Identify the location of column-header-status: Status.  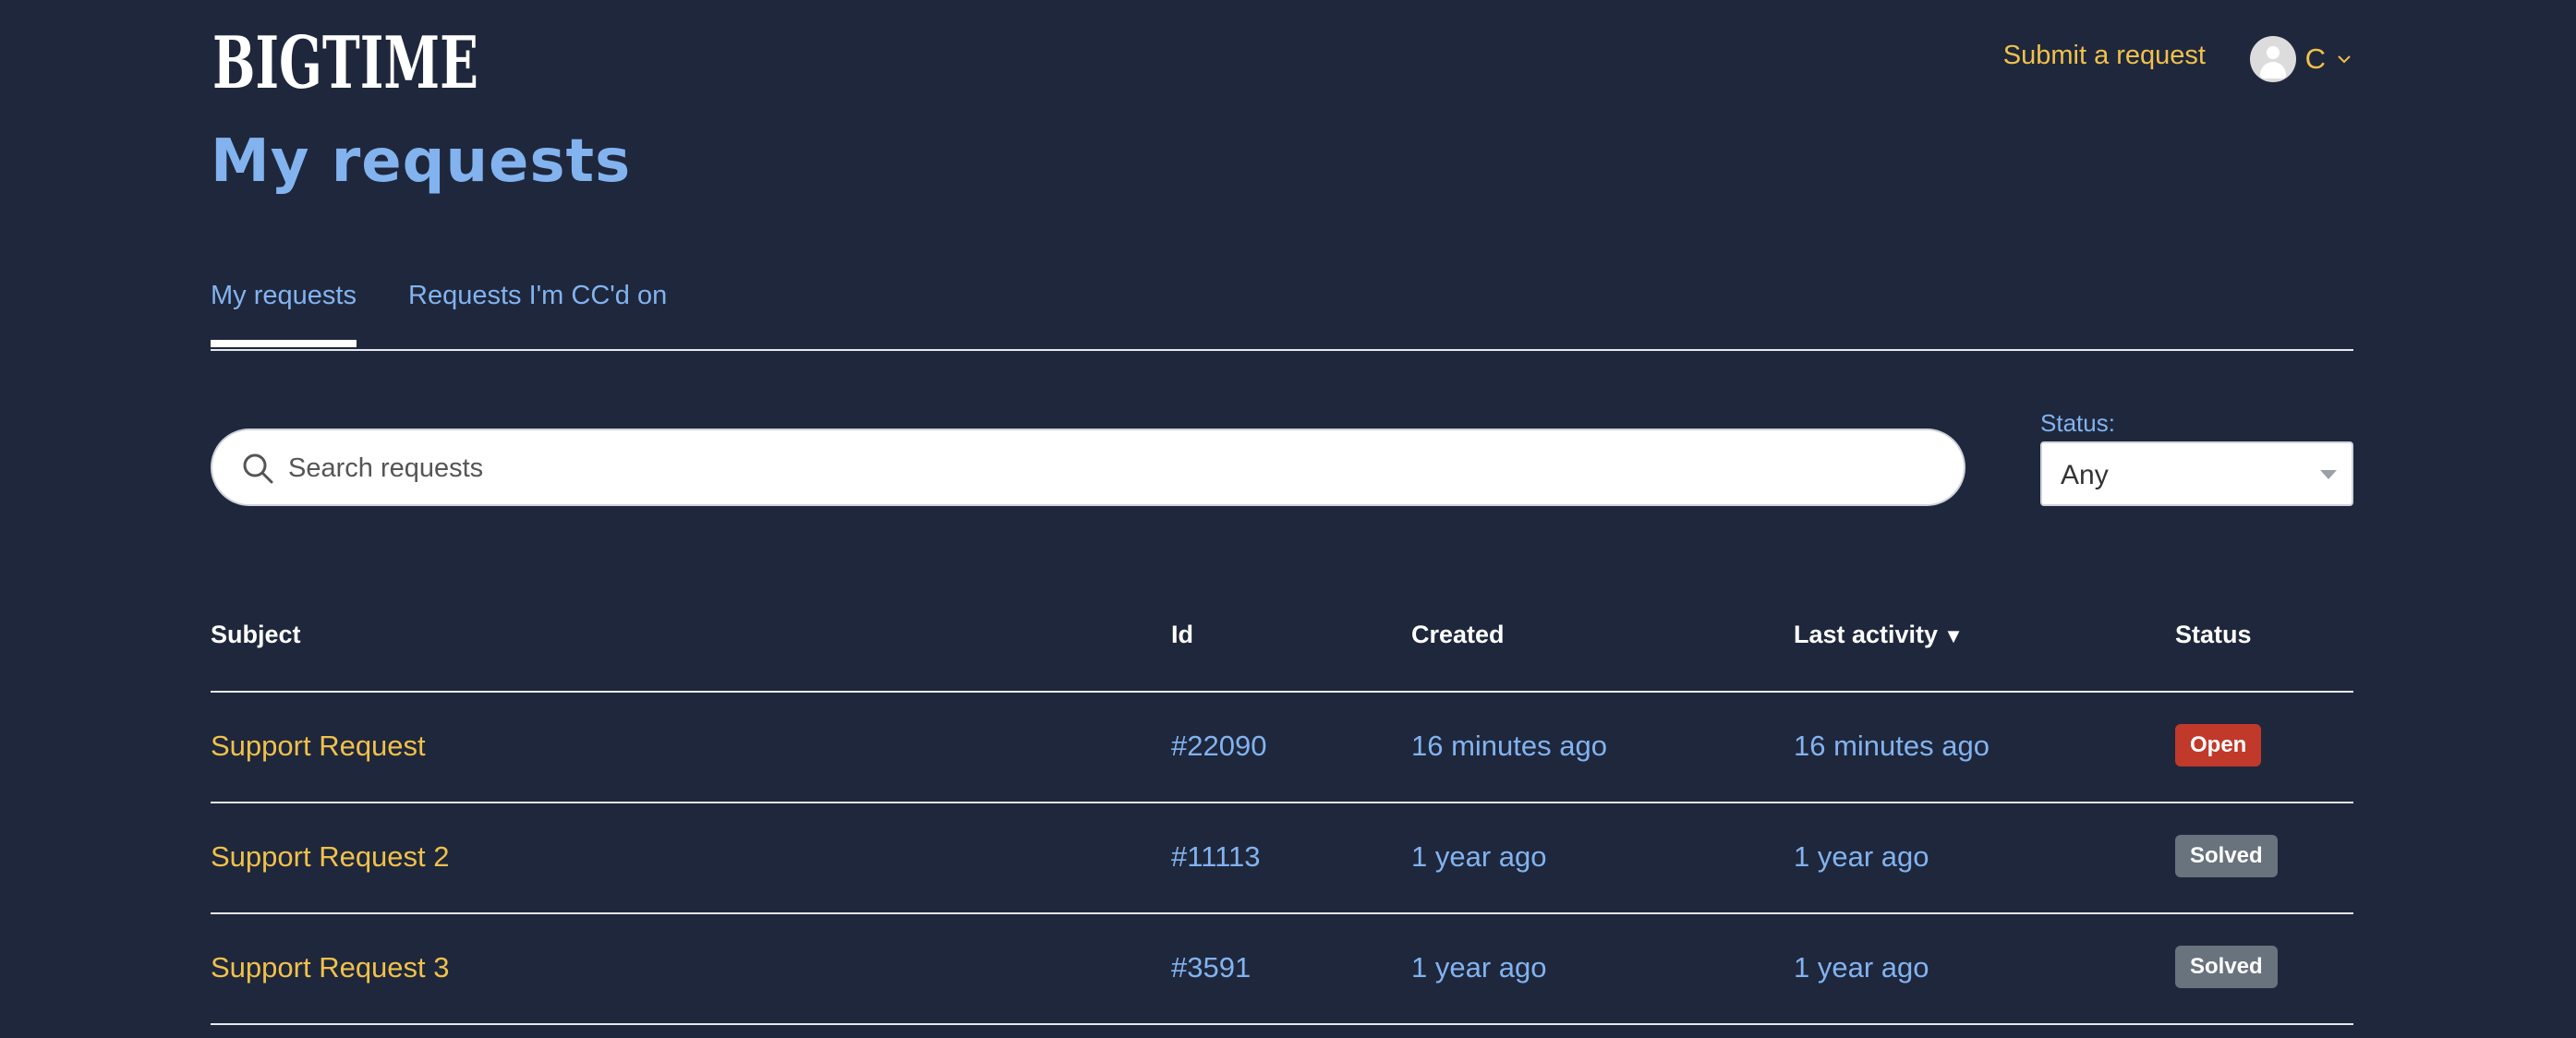
(2213, 635).